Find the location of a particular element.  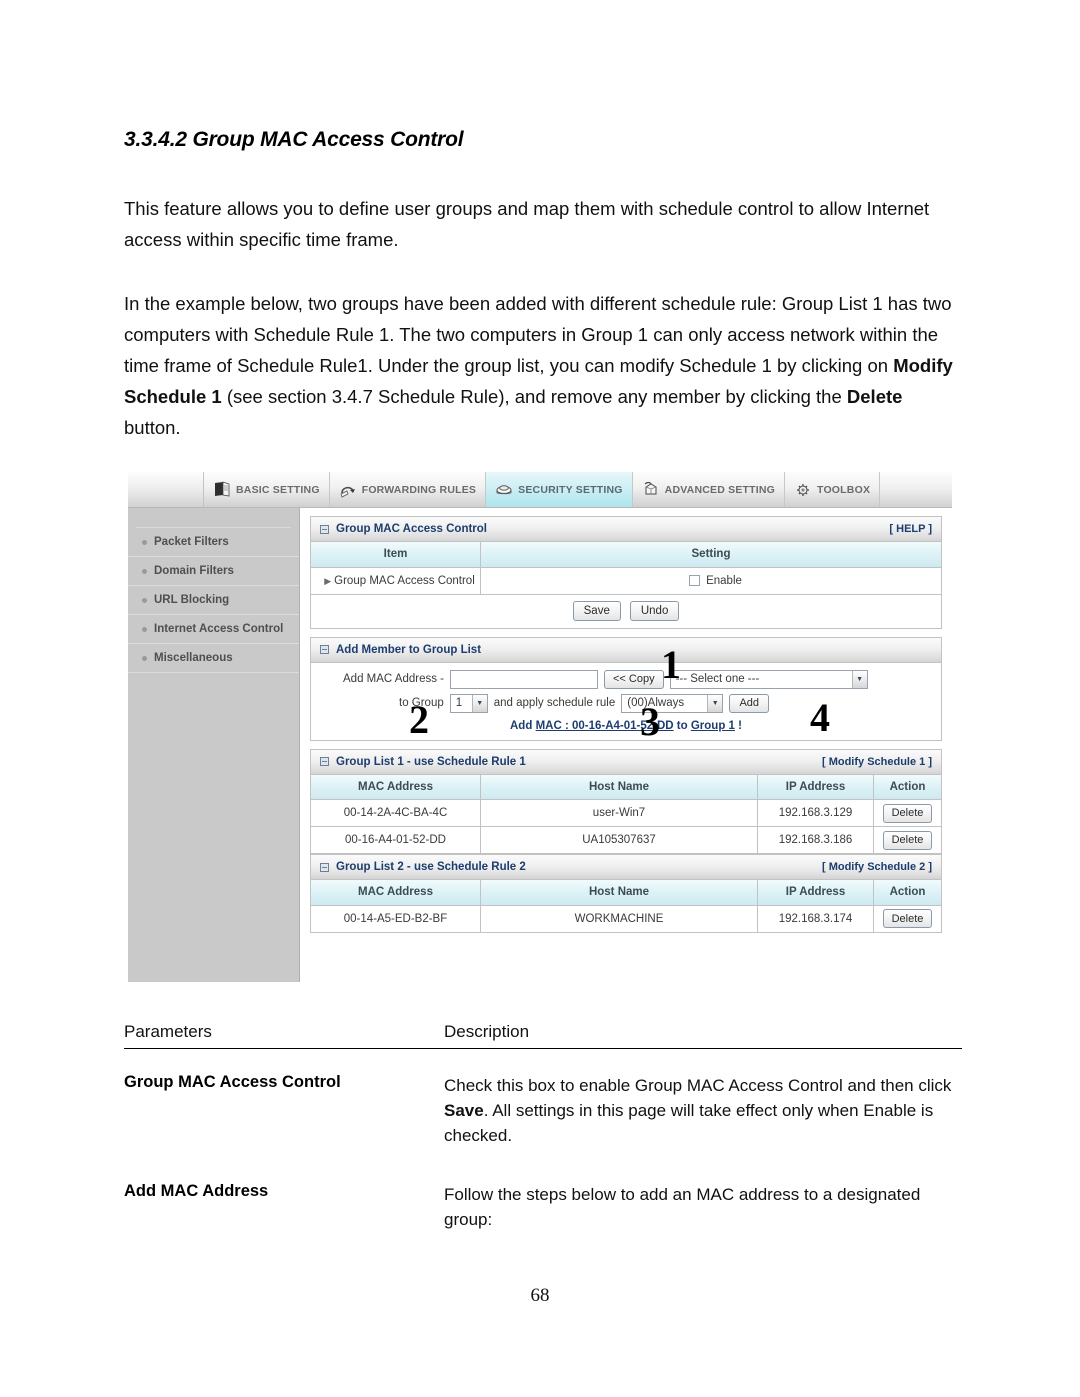

column-header-setting: Setting is located at coordinates (711, 555).